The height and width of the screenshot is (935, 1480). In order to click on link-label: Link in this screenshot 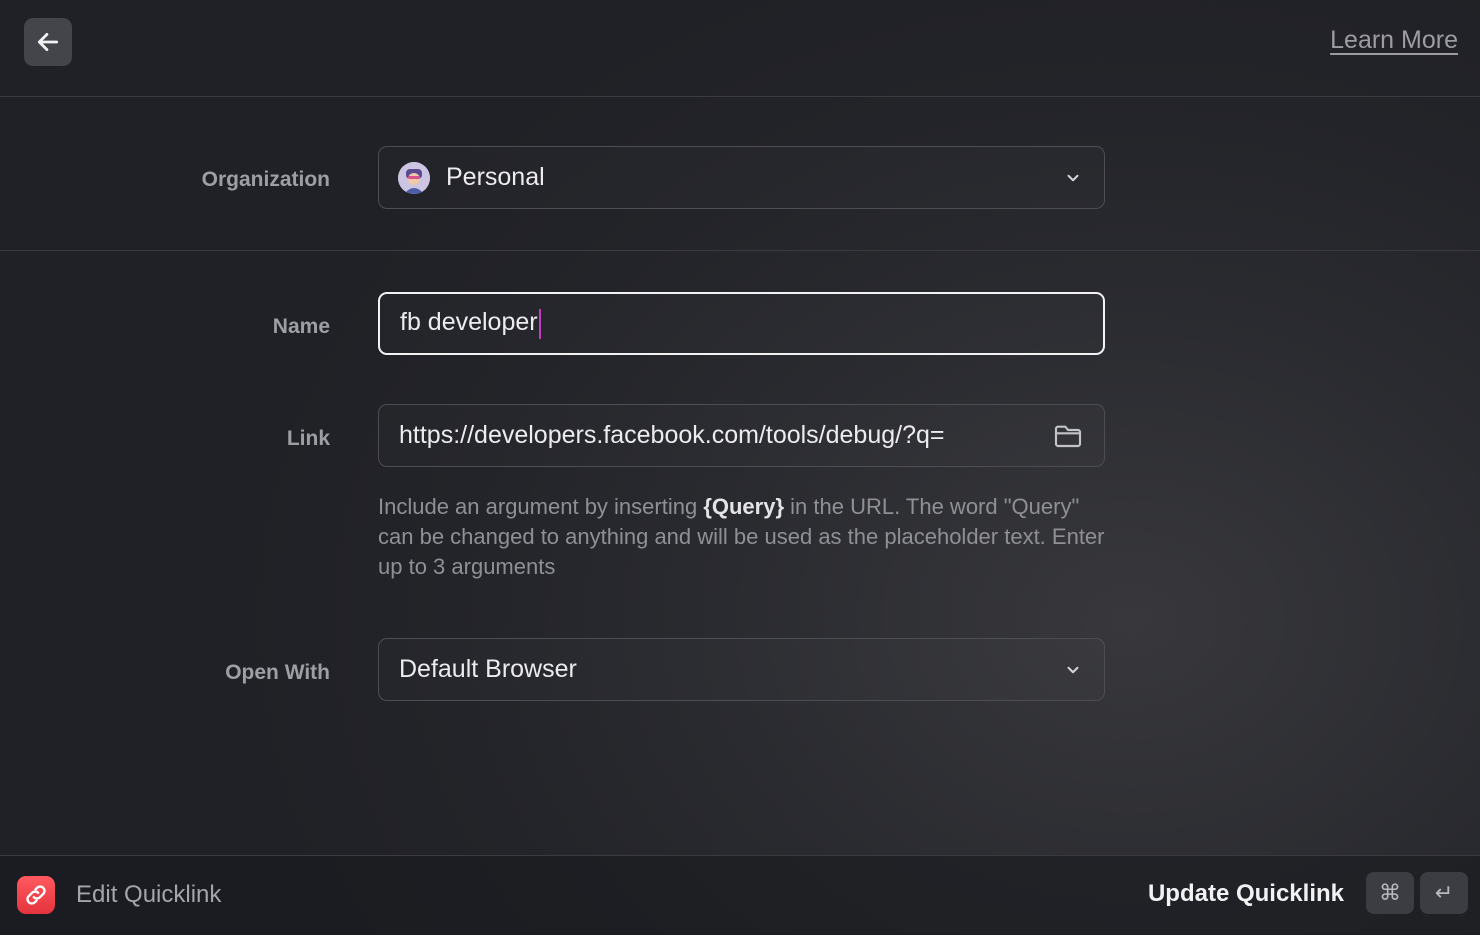, I will do `click(308, 438)`.